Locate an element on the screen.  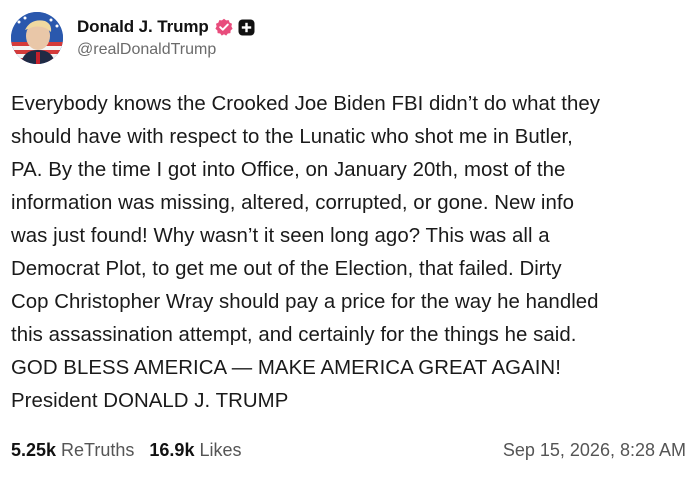
name-row: Donald J. Trump is located at coordinates (166, 27).